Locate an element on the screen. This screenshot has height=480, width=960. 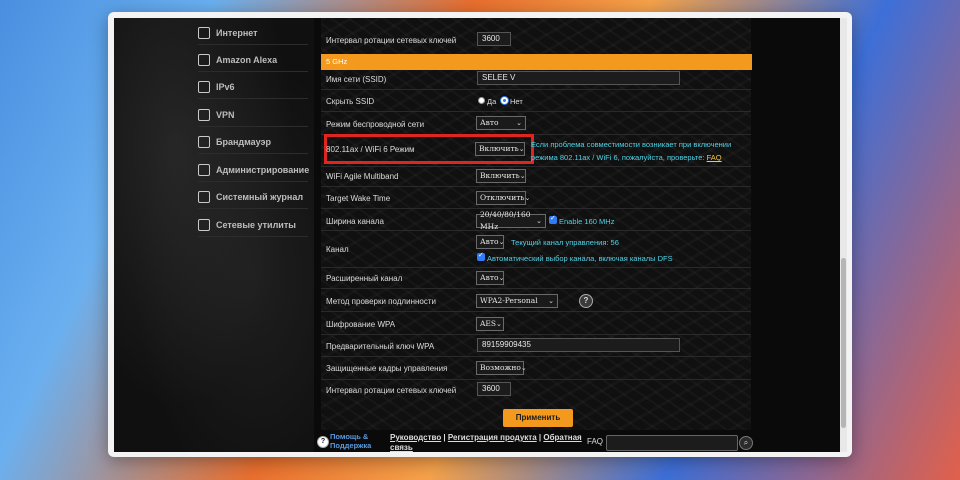
twt-label: Target Wake Time is located at coordinates (358, 198).